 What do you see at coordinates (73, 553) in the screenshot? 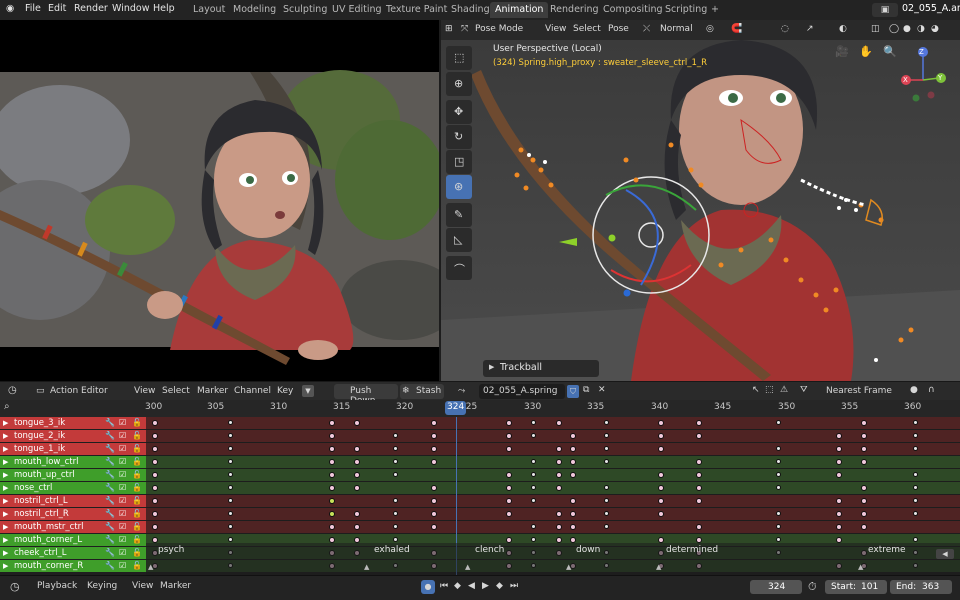
I see `channel-row: ▶ cheek_ctrl_L 🔧 ☑ 🔓` at bounding box center [73, 553].